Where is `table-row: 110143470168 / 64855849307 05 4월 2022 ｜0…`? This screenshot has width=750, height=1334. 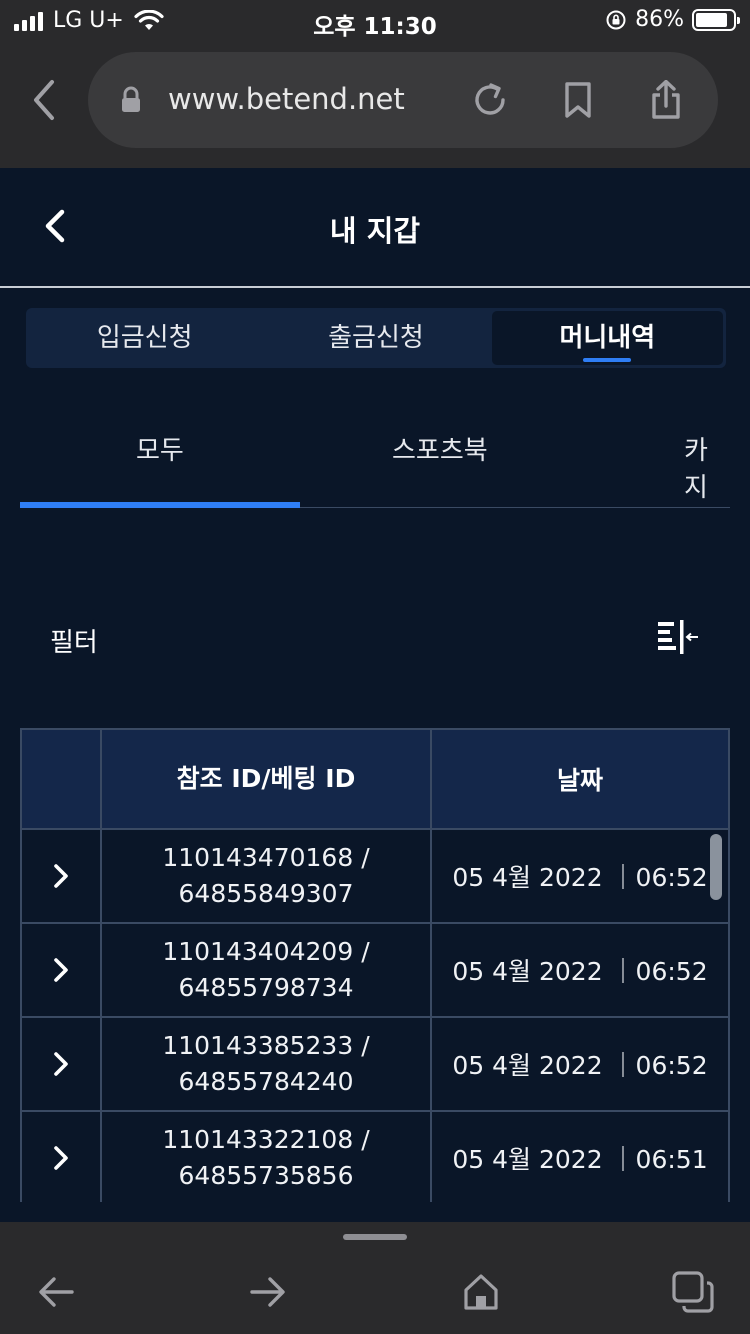 table-row: 110143470168 / 64855849307 05 4월 2022 ｜0… is located at coordinates (375, 877).